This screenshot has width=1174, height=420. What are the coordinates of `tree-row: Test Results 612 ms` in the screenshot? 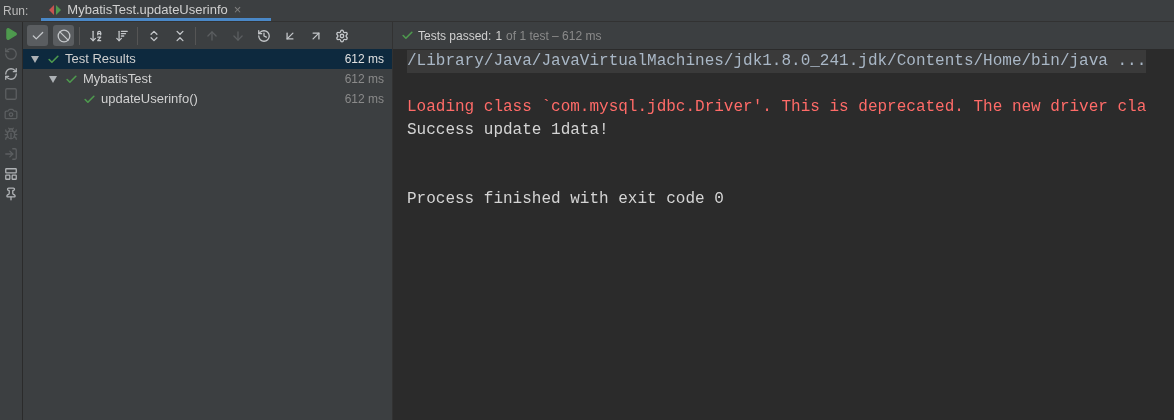 It's located at (207, 59).